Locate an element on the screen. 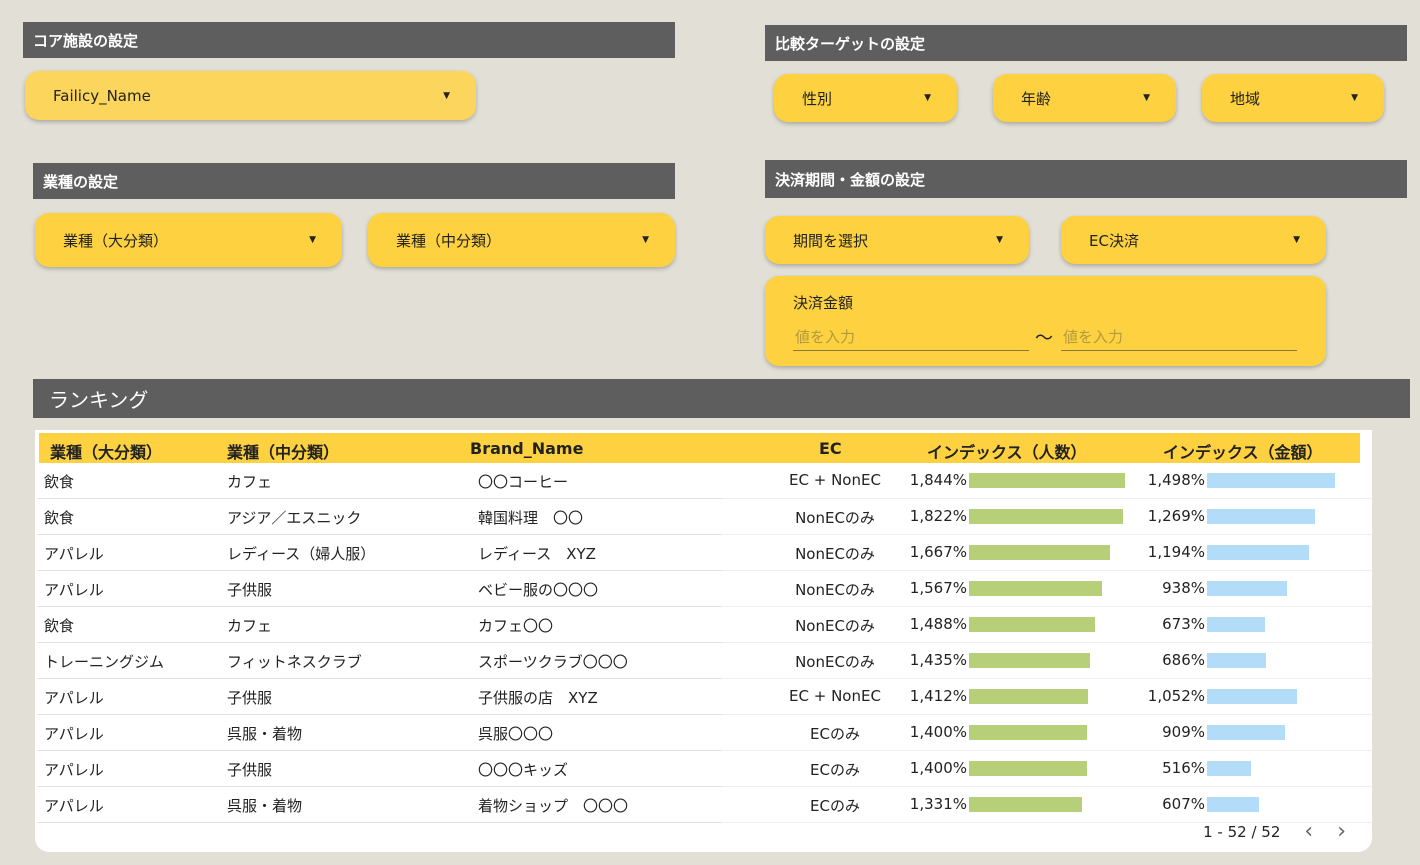  industry-major-dropdown: 業種（大分類） ▼ is located at coordinates (188, 240).